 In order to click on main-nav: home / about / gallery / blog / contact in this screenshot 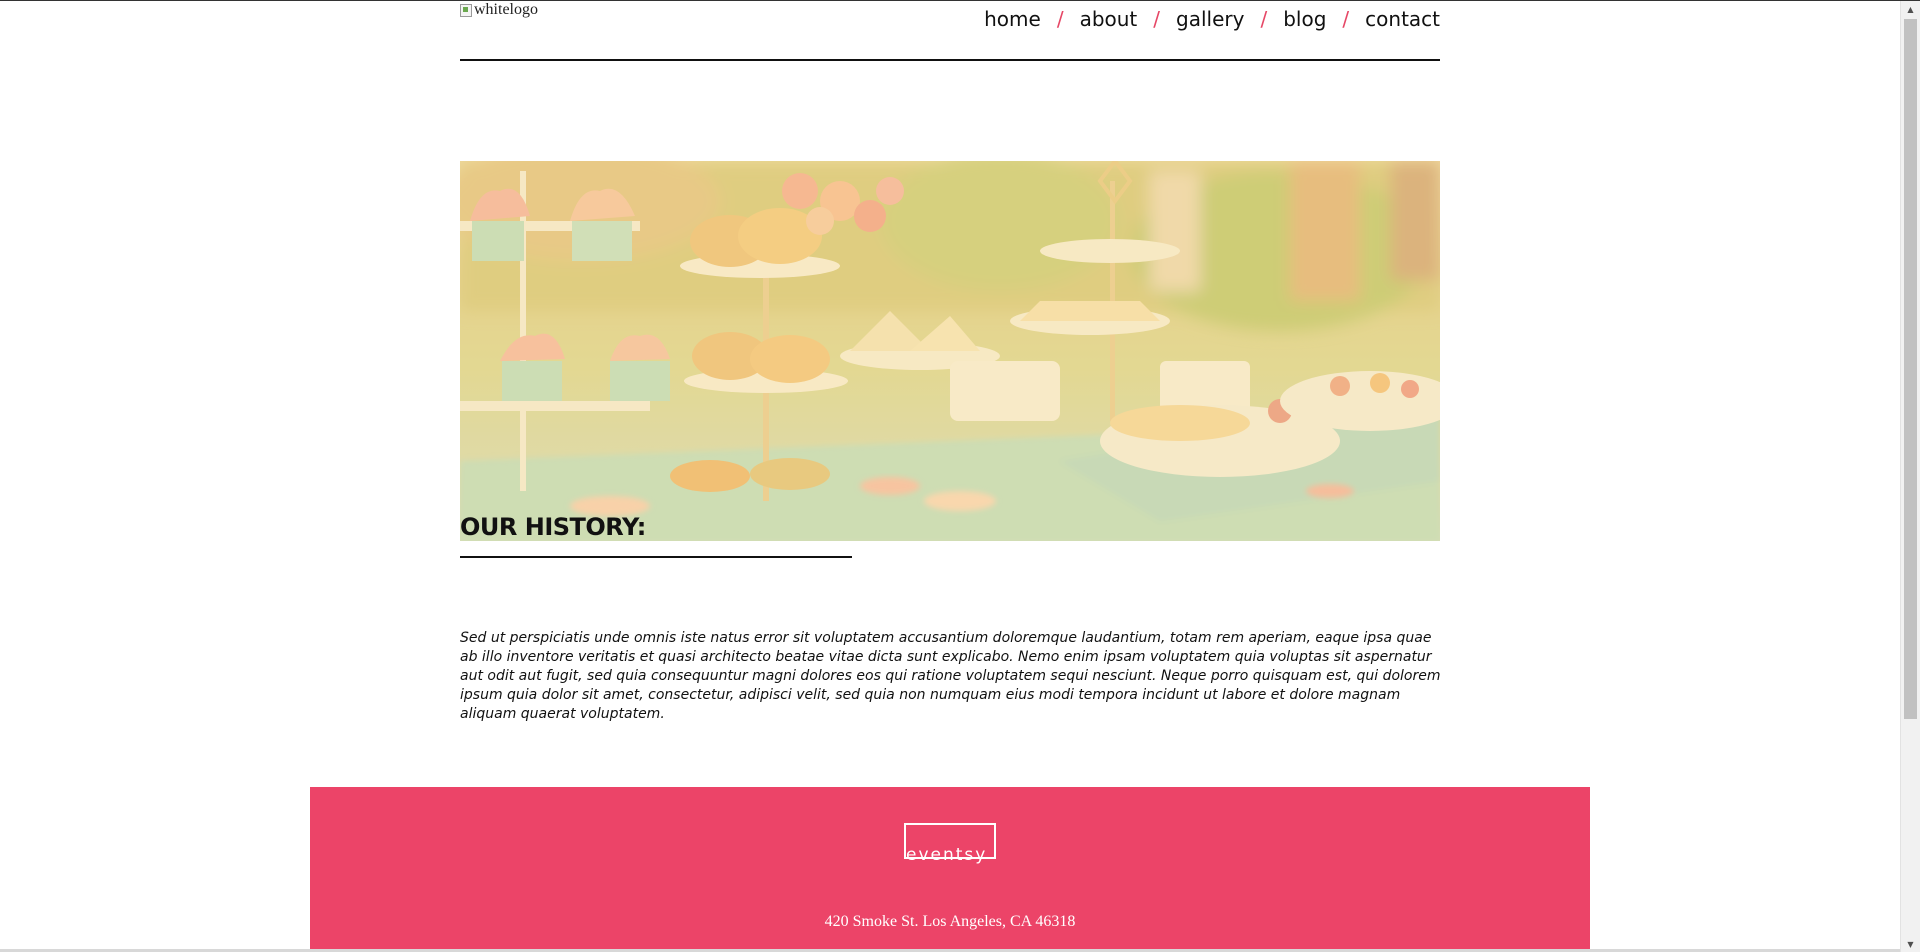, I will do `click(1212, 19)`.